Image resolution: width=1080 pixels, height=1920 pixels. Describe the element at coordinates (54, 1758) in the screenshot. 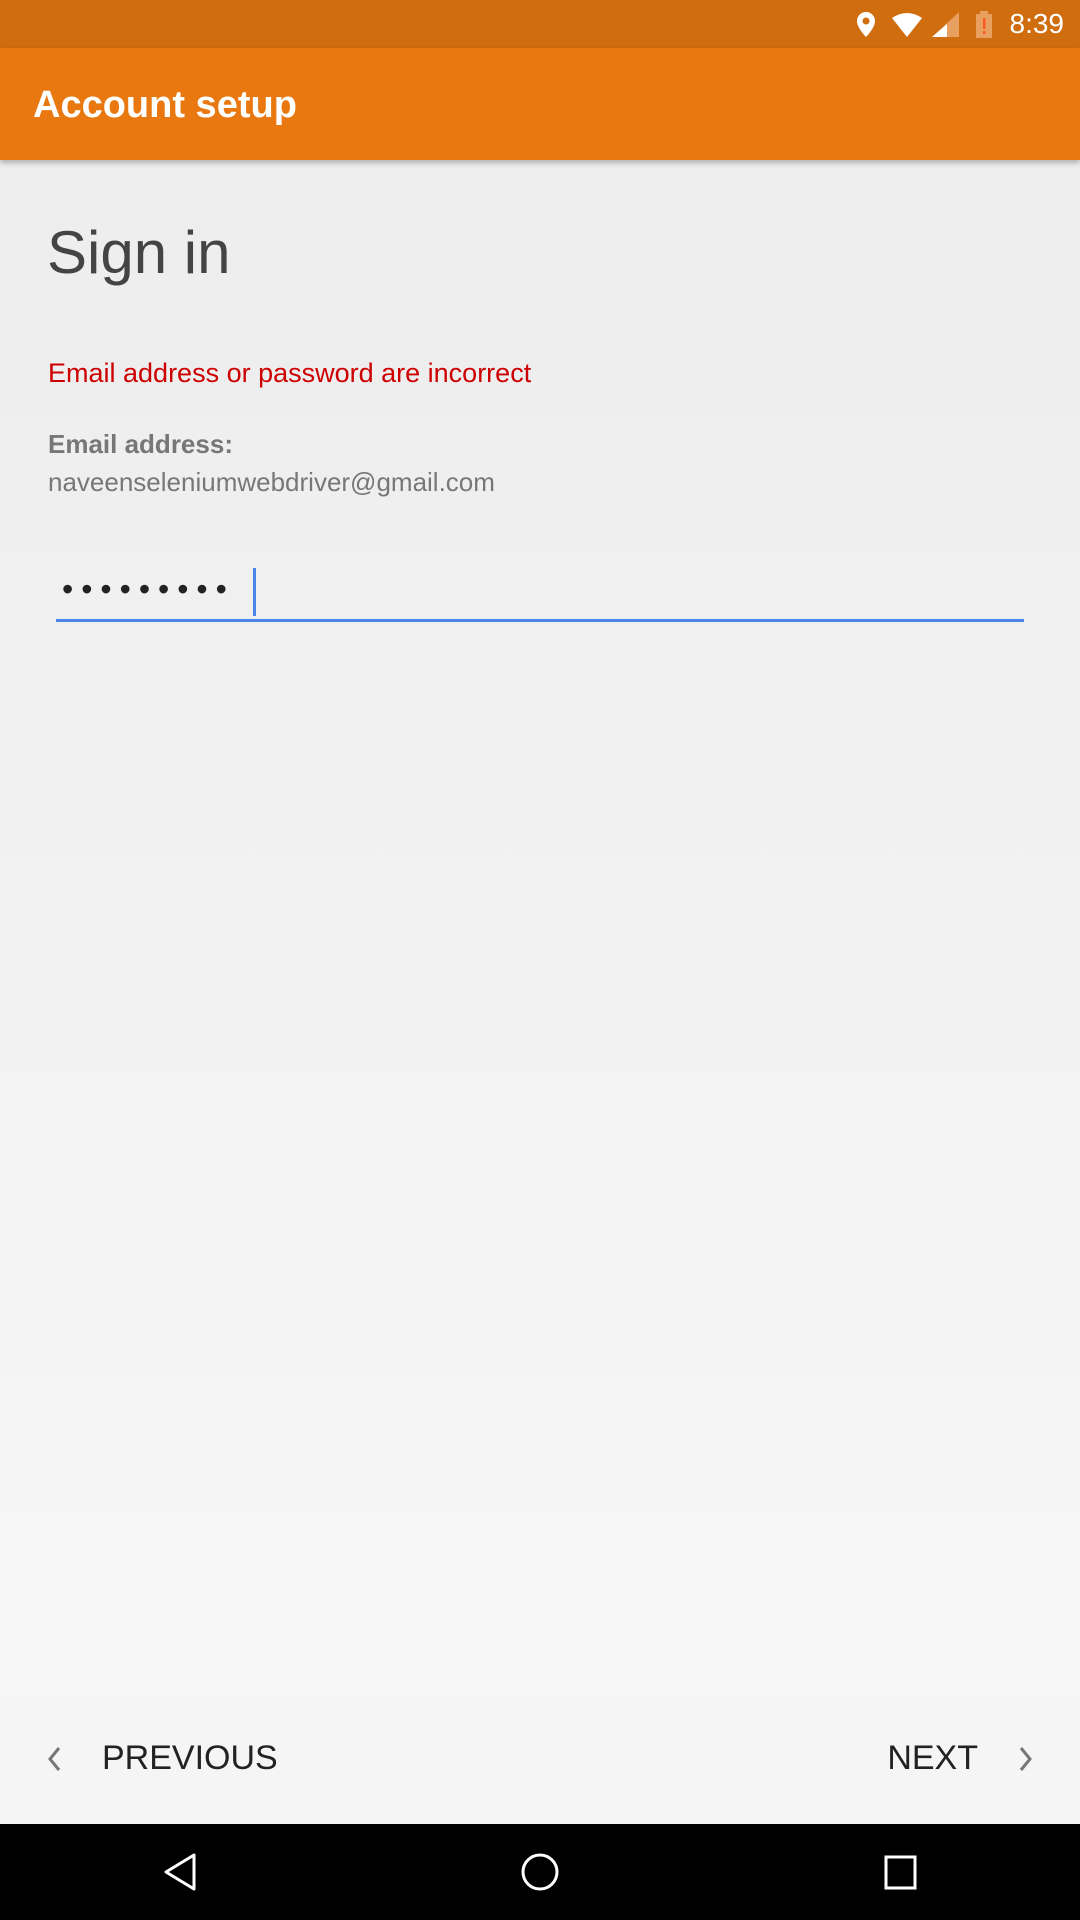

I see `chevron-left-icon` at that location.